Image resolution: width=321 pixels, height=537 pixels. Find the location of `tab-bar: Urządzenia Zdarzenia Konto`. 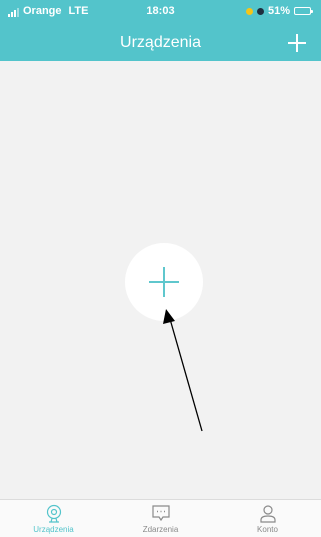

tab-bar: Urządzenia Zdarzenia Konto is located at coordinates (160, 518).